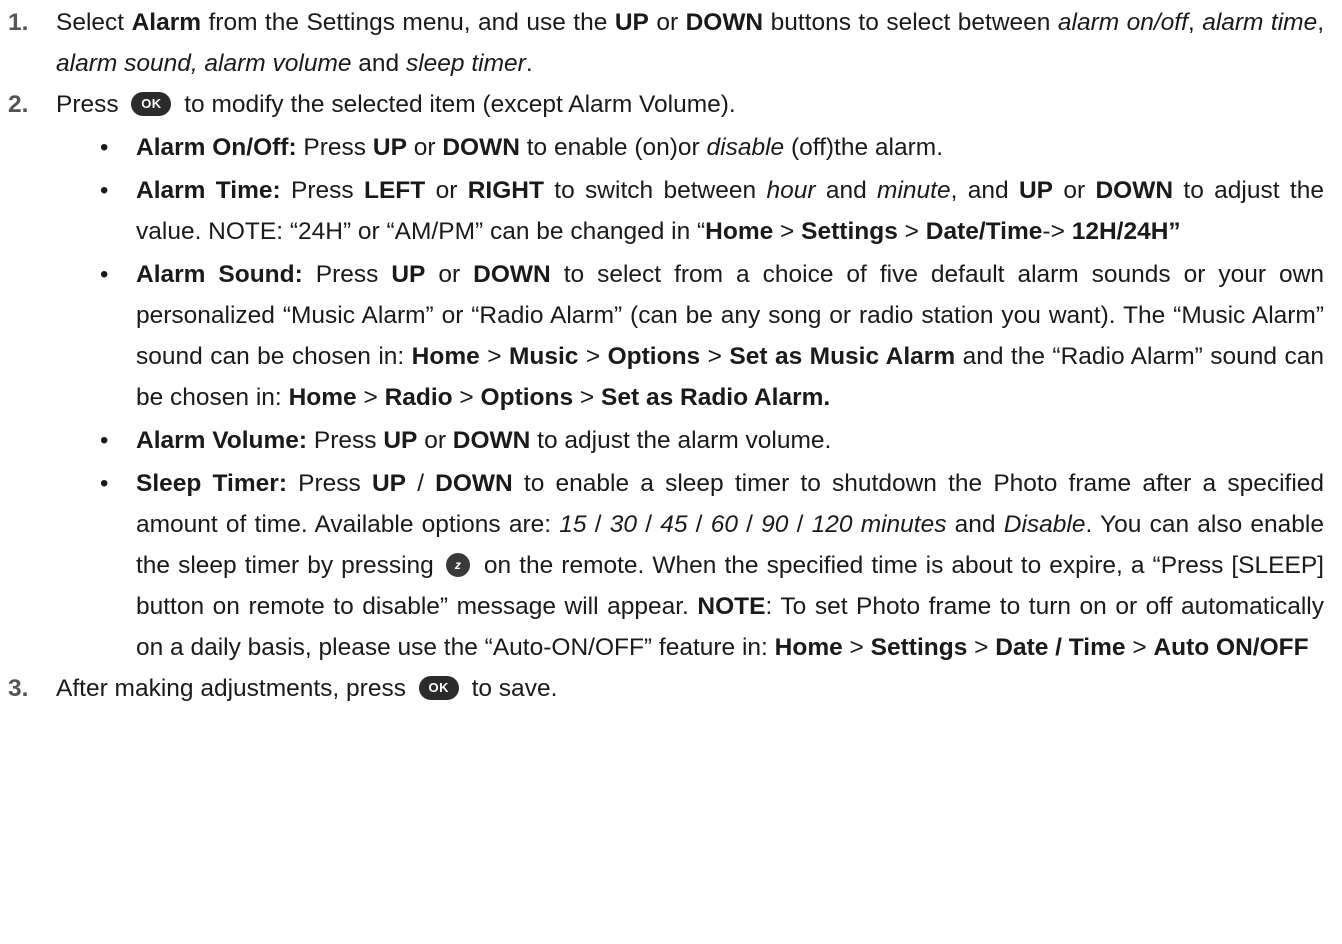 The height and width of the screenshot is (944, 1342). I want to click on bold-text: Set as Radio Alarm., so click(716, 397).